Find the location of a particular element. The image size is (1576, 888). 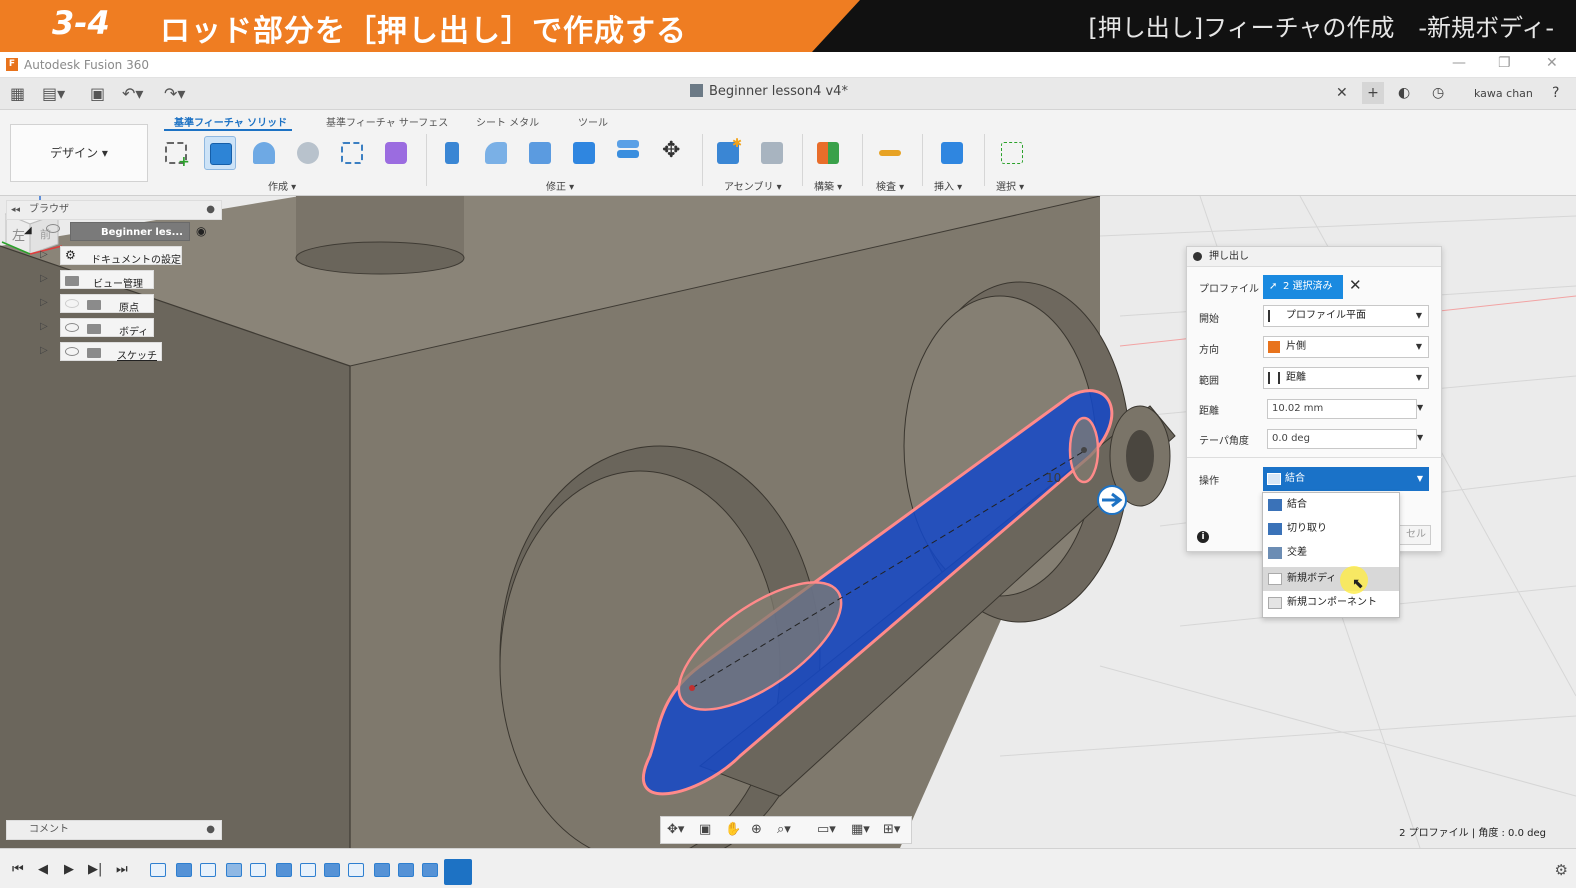

browser-root: ◢ Beginner les... ◉ is located at coordinates (114, 232).